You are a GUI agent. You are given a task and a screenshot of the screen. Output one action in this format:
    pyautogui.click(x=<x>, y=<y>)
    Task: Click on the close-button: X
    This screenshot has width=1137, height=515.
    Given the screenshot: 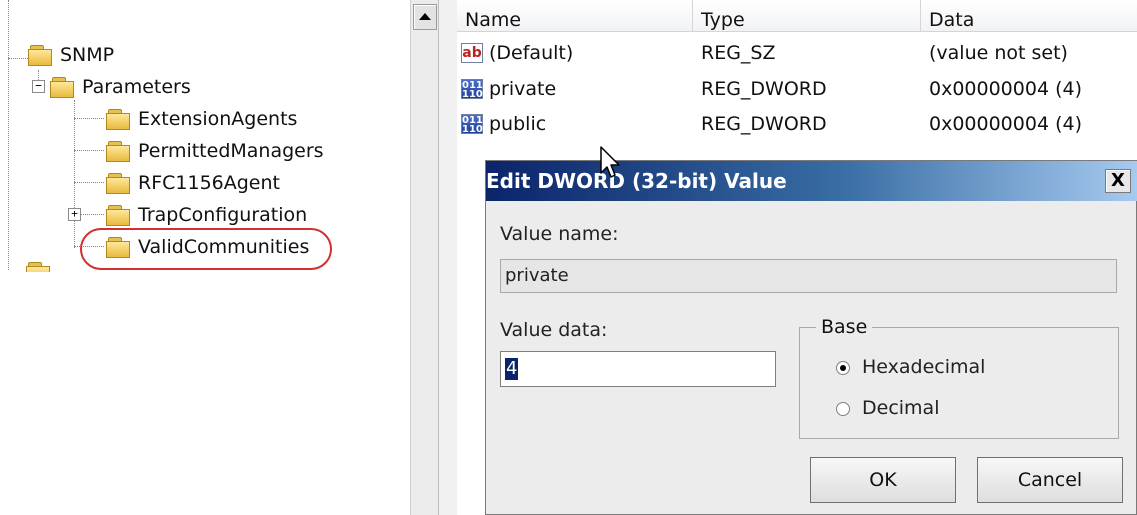 What is the action you would take?
    pyautogui.click(x=1118, y=181)
    